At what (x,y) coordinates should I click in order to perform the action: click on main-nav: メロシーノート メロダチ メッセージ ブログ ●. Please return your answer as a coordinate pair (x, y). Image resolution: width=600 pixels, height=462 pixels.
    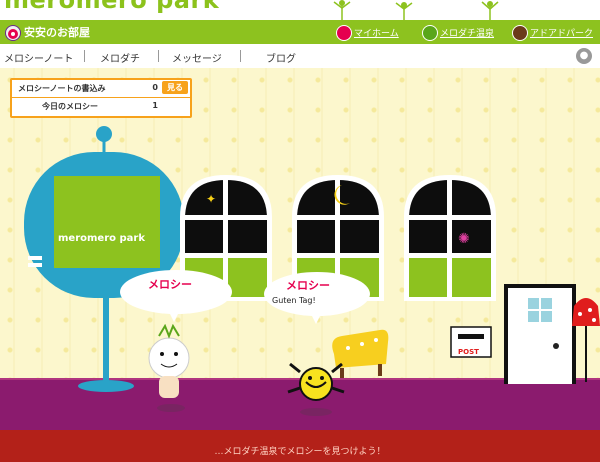
    Looking at the image, I should click on (300, 56).